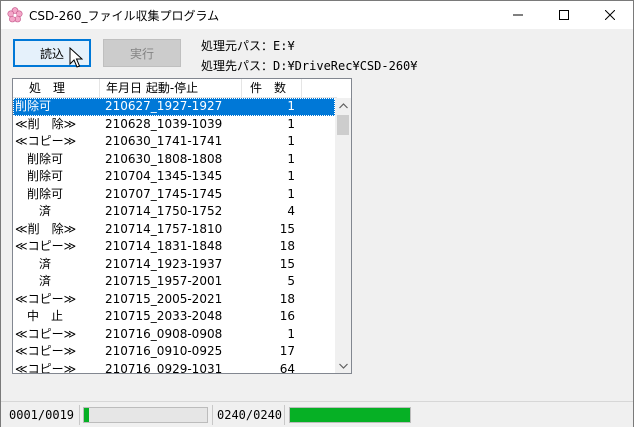 The height and width of the screenshot is (427, 634). Describe the element at coordinates (287, 351) in the screenshot. I see `cell-count: 17` at that location.